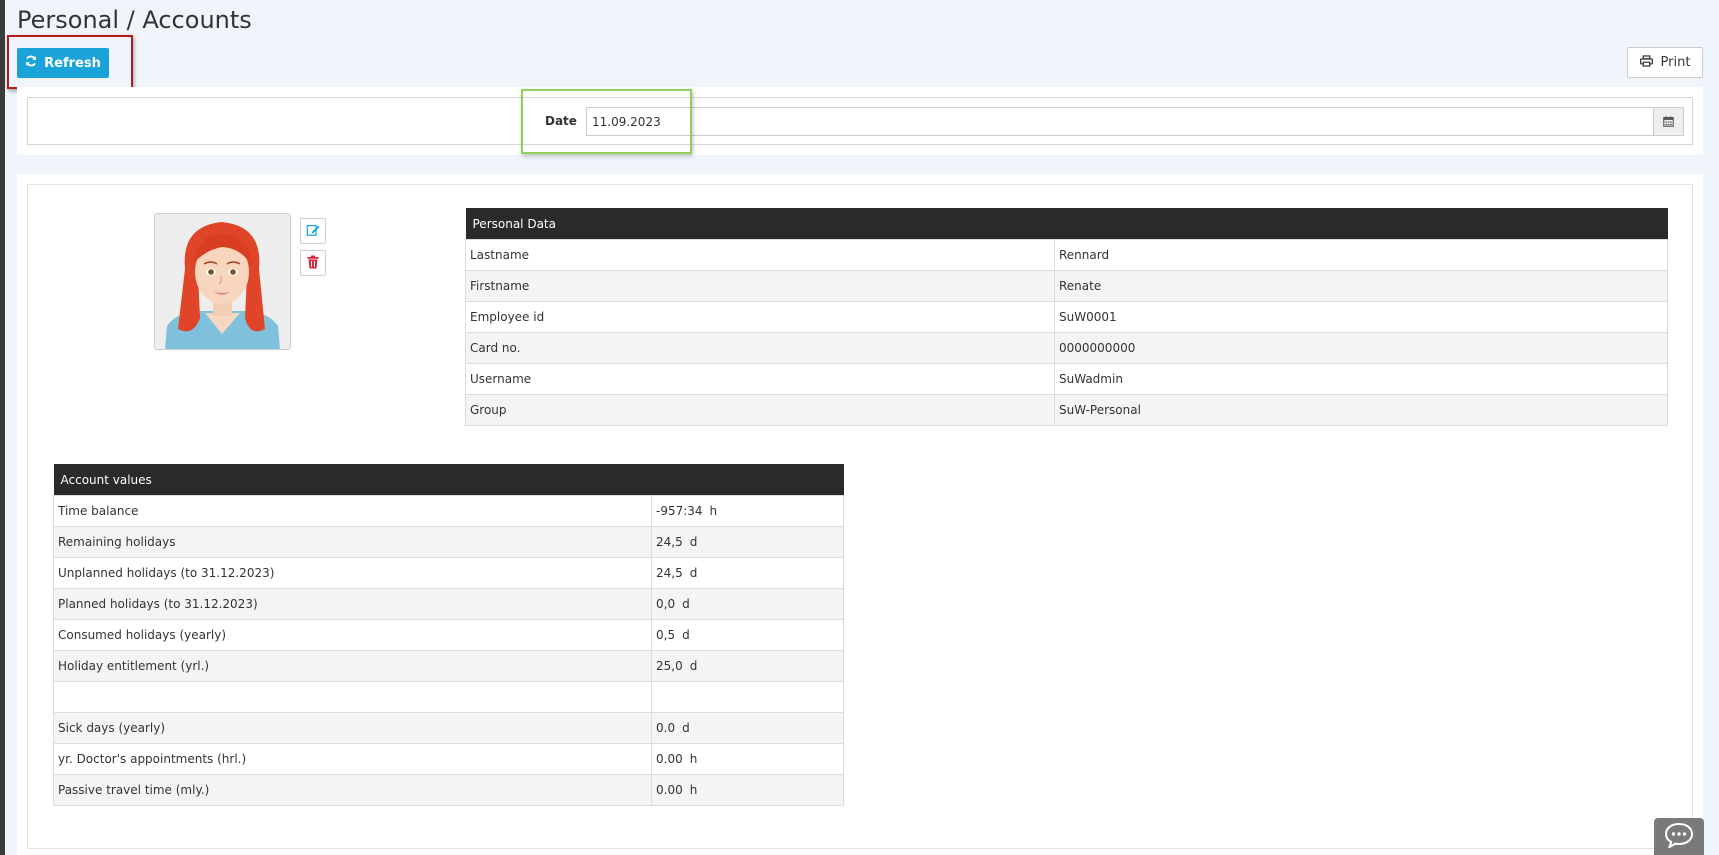 This screenshot has width=1719, height=855. I want to click on table-row: yr. Doctor's appointments (hrl.) 0.00 h, so click(448, 759).